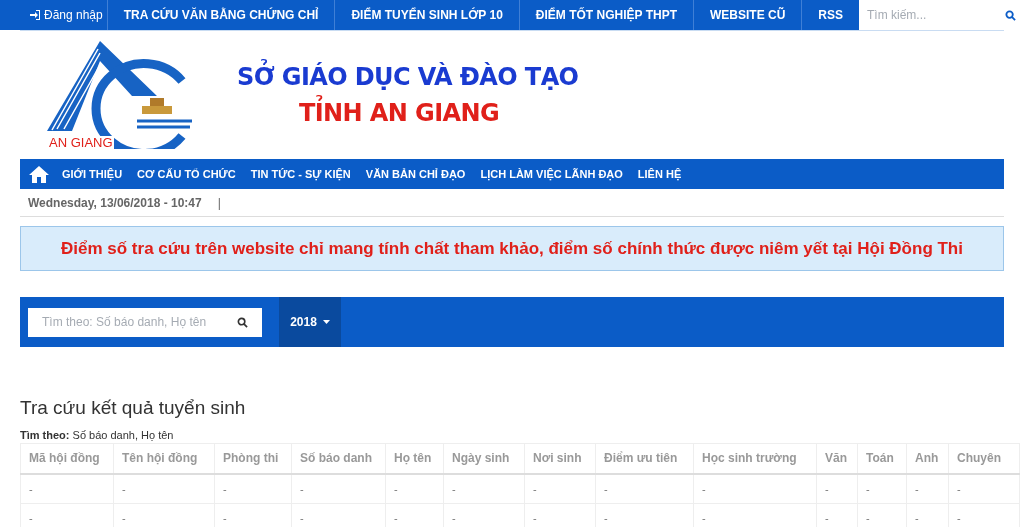 This screenshot has height=527, width=1024. Describe the element at coordinates (145, 322) in the screenshot. I see `search-field: Tìm theo: Số báo danh, Họ tên` at that location.